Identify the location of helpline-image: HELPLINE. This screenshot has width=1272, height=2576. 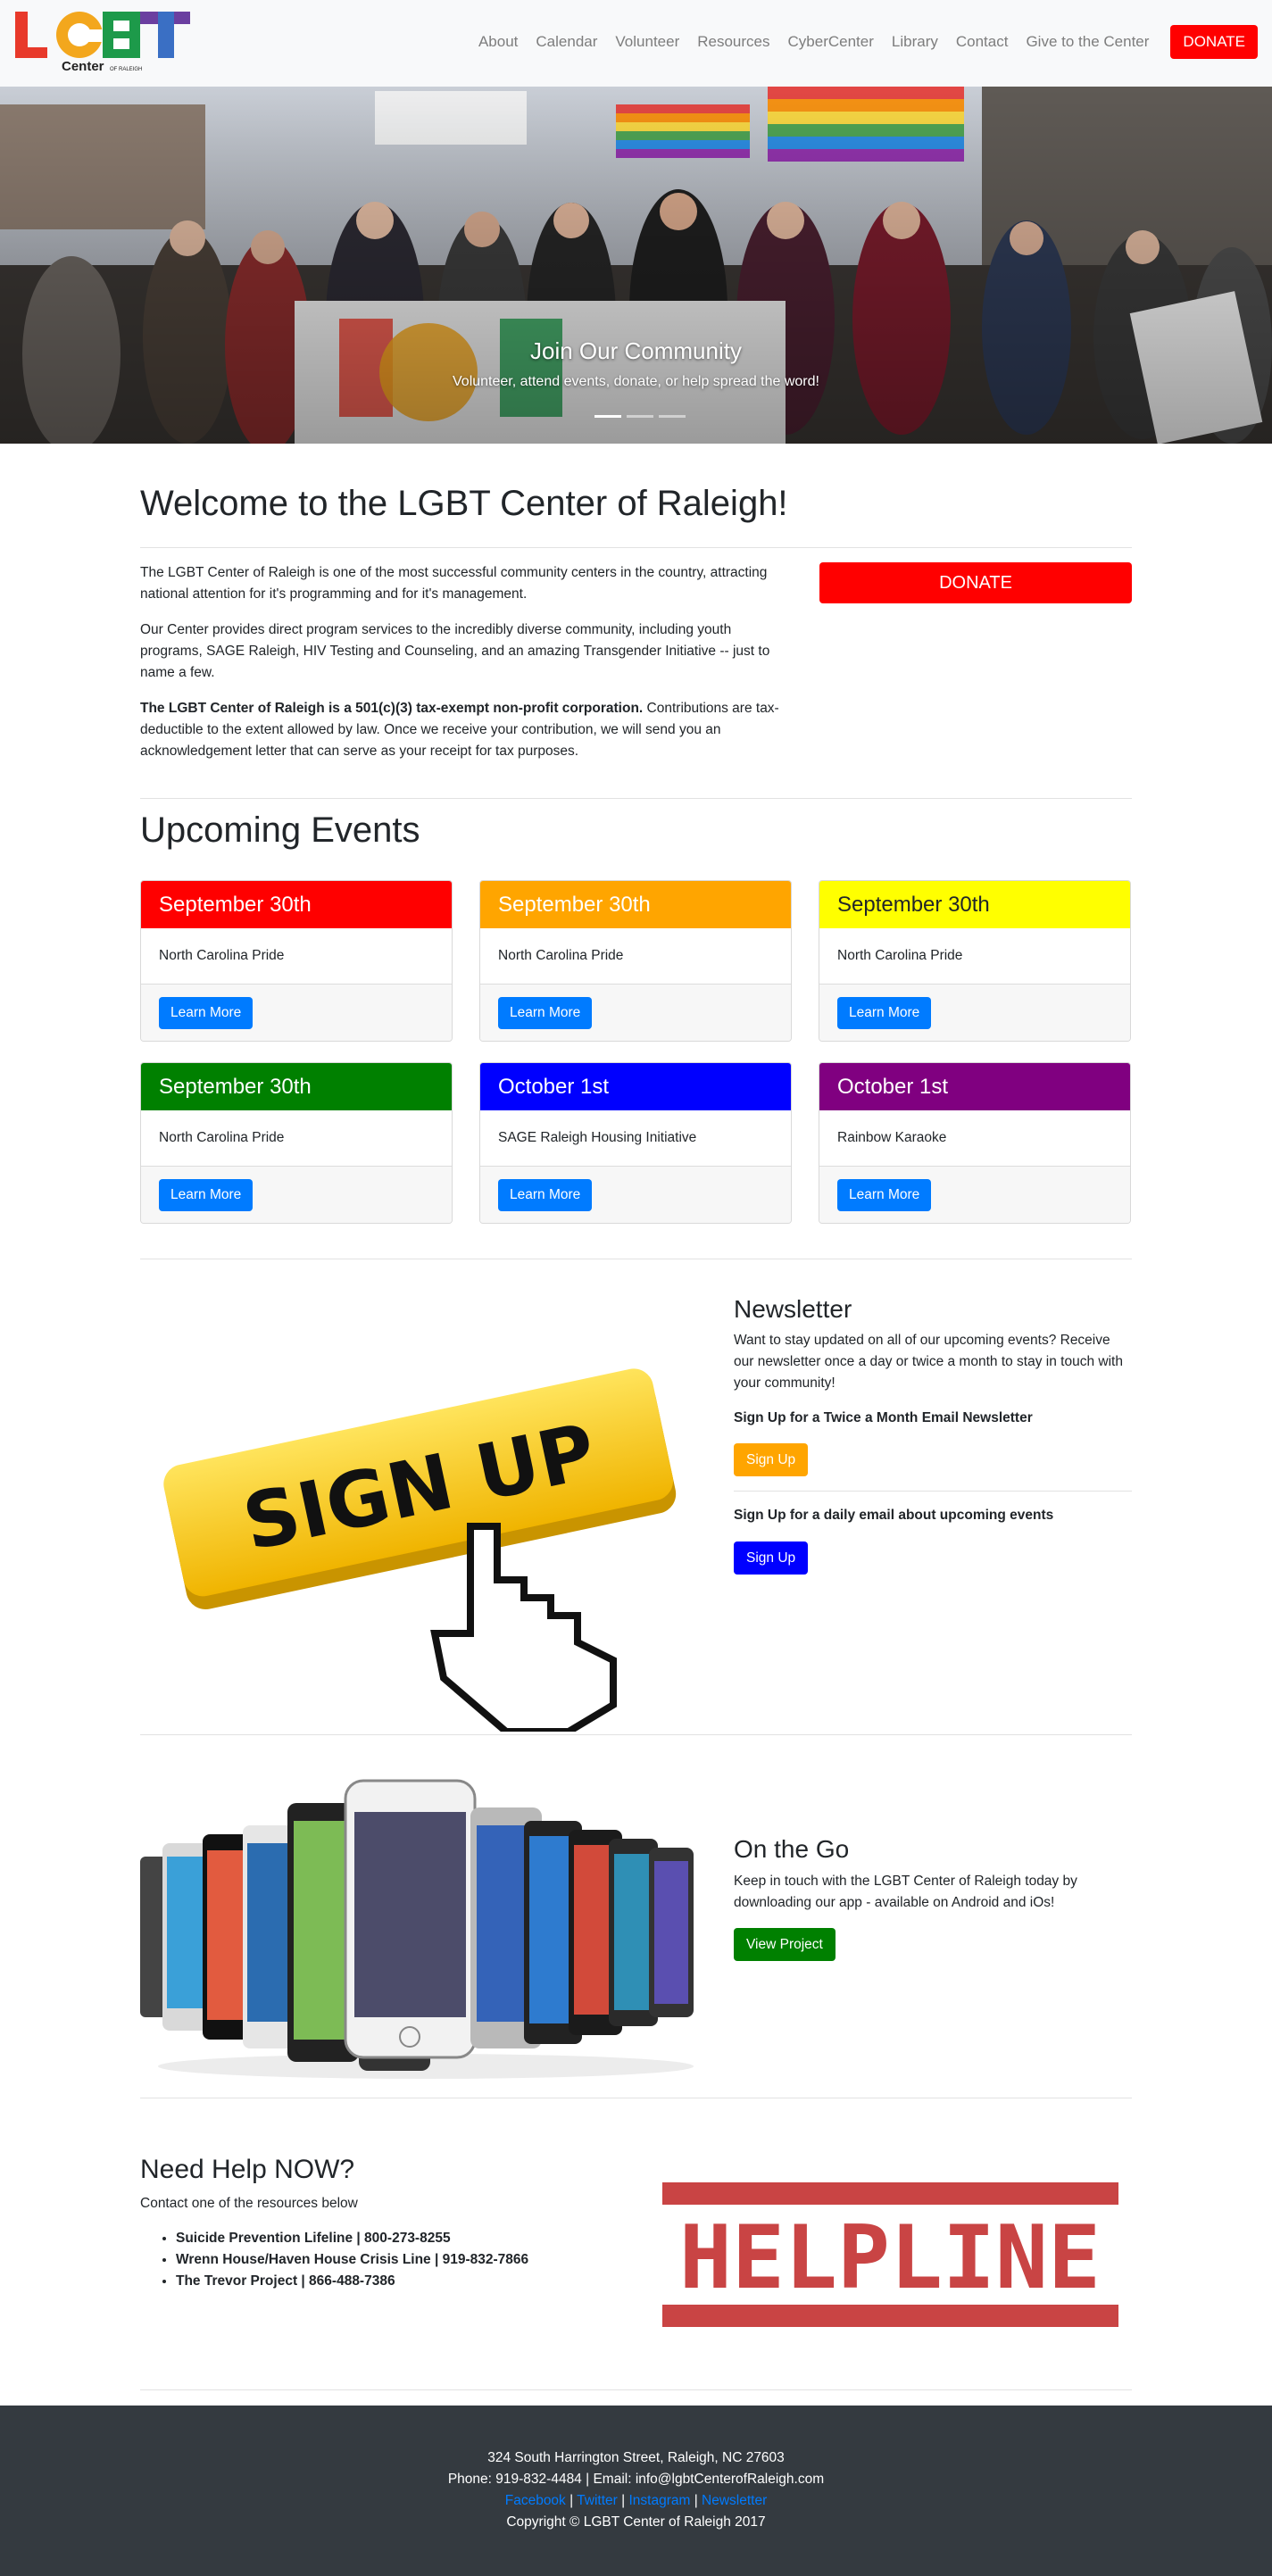
(890, 2255).